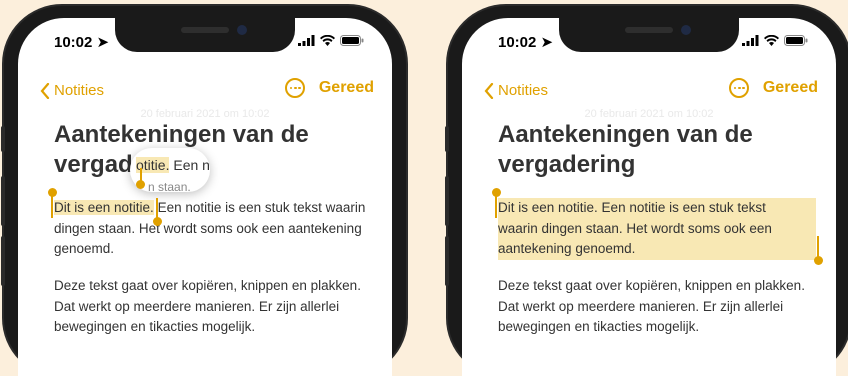  What do you see at coordinates (567, 164) in the screenshot?
I see `title-line-2: vergadering` at bounding box center [567, 164].